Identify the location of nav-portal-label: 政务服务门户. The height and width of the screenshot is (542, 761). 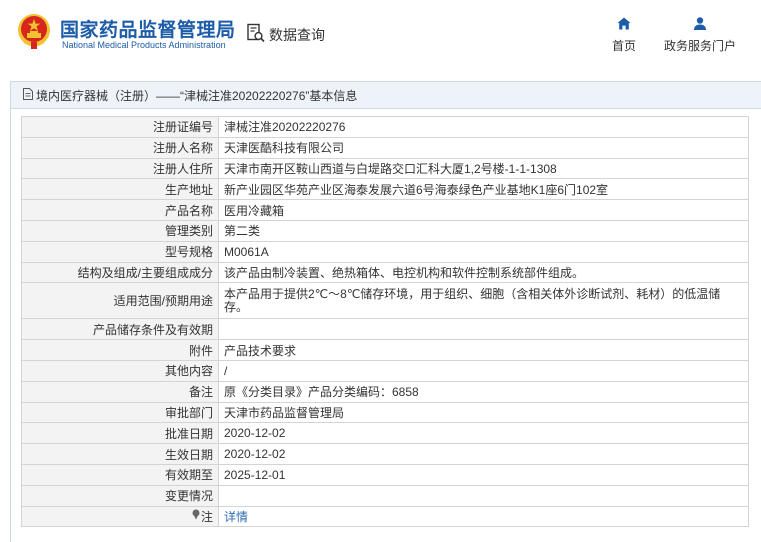
(699, 46).